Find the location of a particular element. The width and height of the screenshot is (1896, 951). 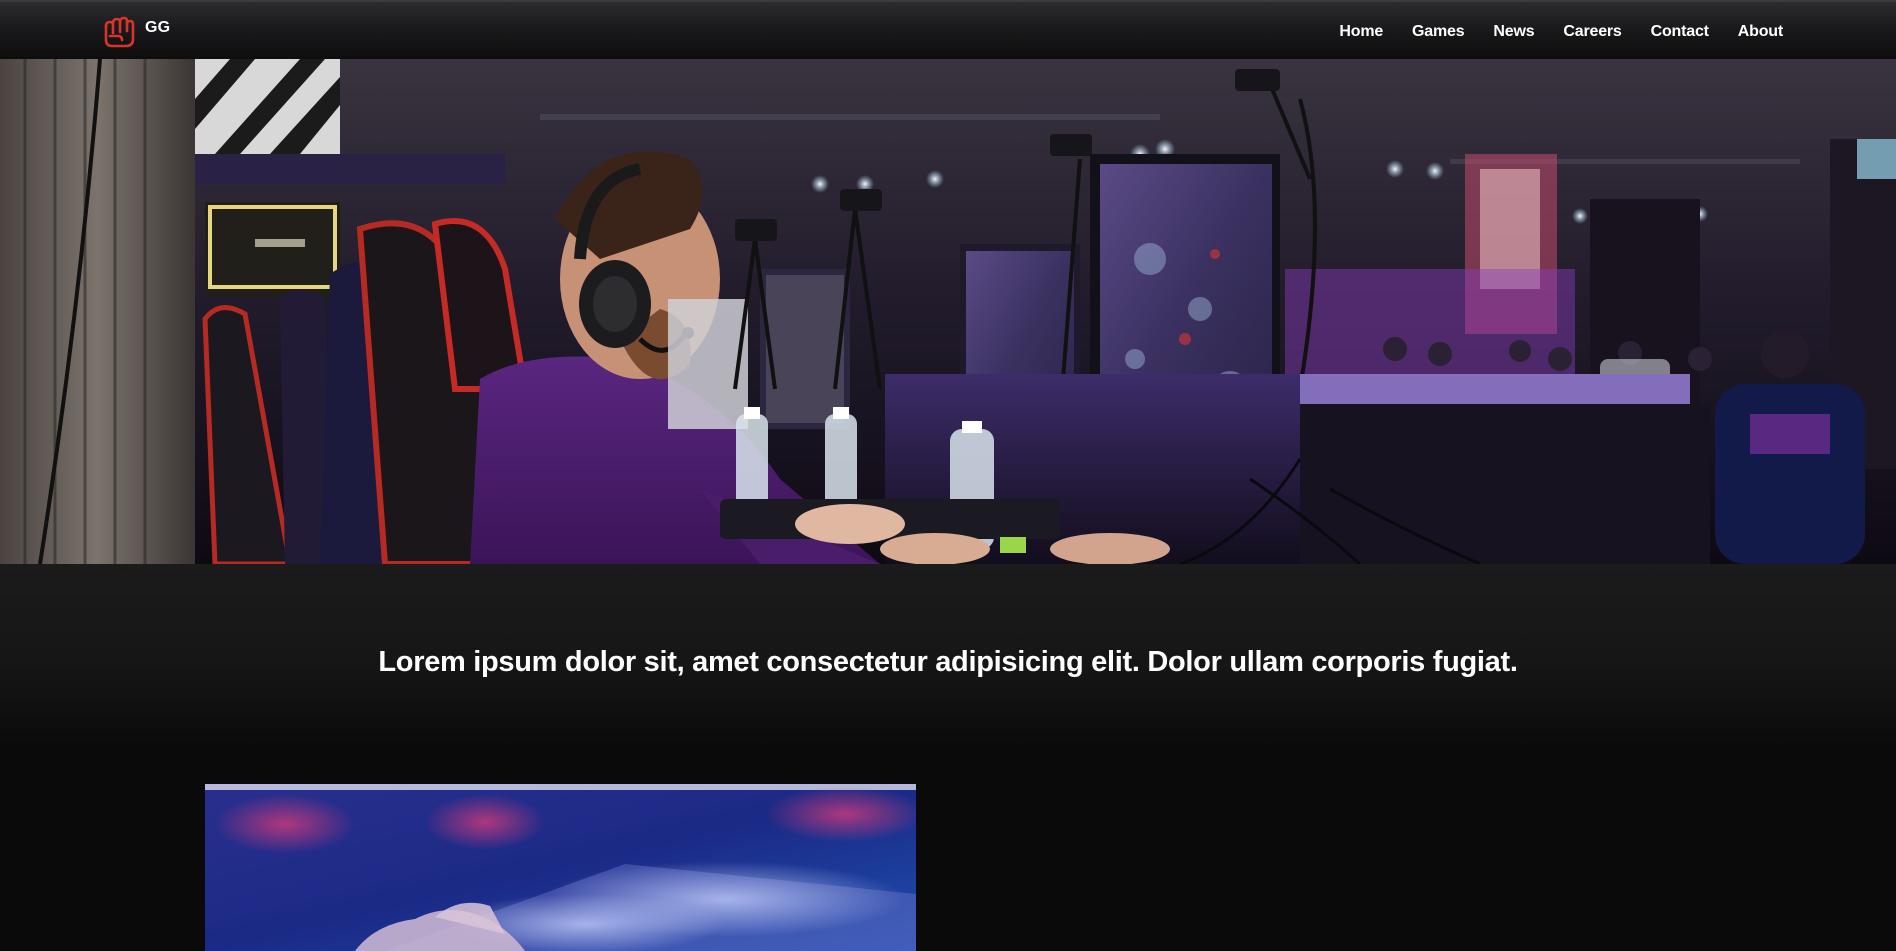

nav-item-contact: Contact is located at coordinates (1680, 32).